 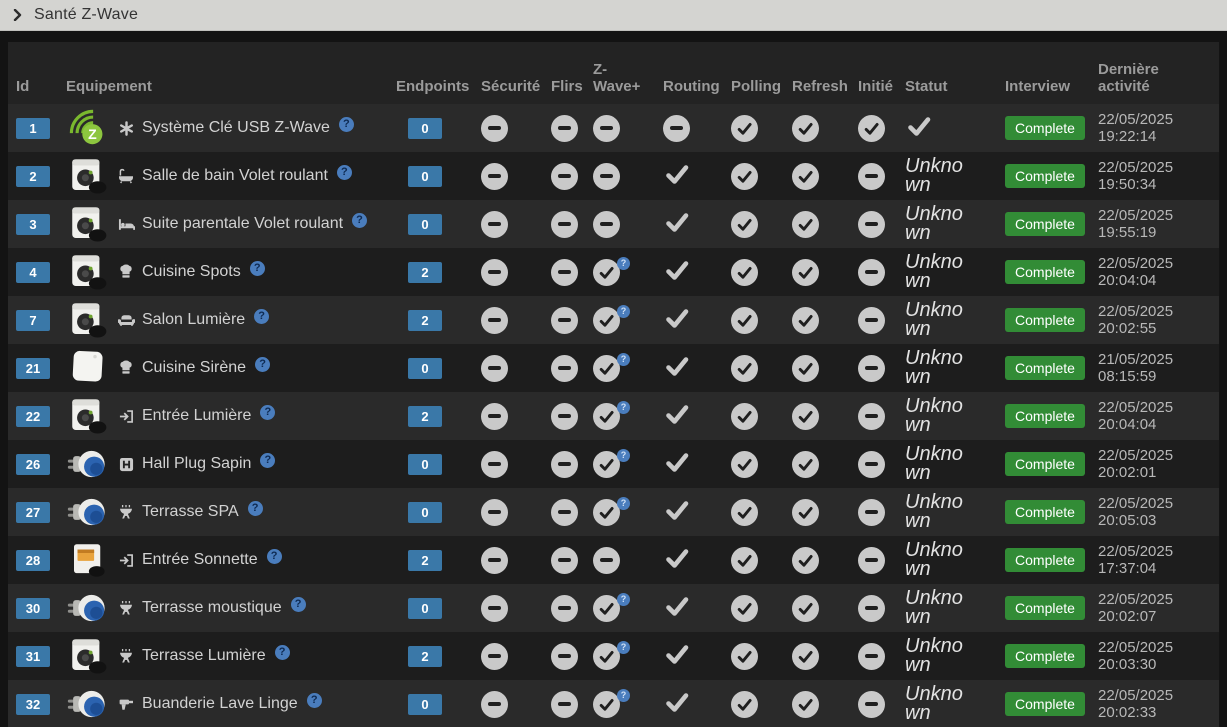 What do you see at coordinates (200, 560) in the screenshot?
I see `device-name-link: Entrée Sonnette` at bounding box center [200, 560].